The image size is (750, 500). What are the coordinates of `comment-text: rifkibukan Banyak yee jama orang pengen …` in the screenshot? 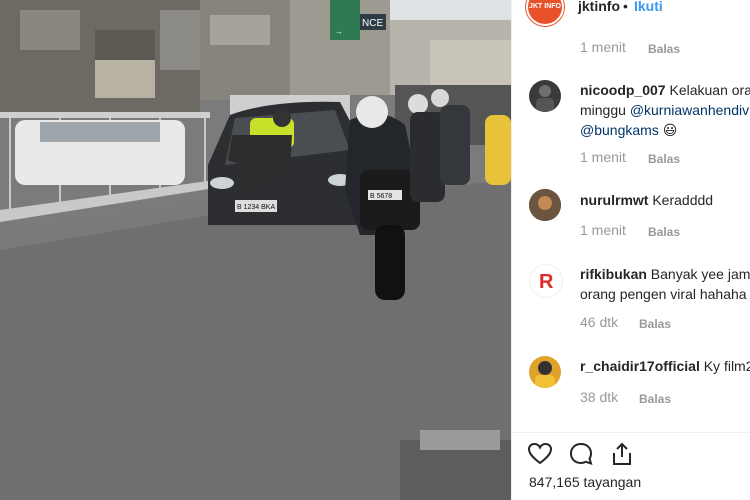 It's located at (665, 284).